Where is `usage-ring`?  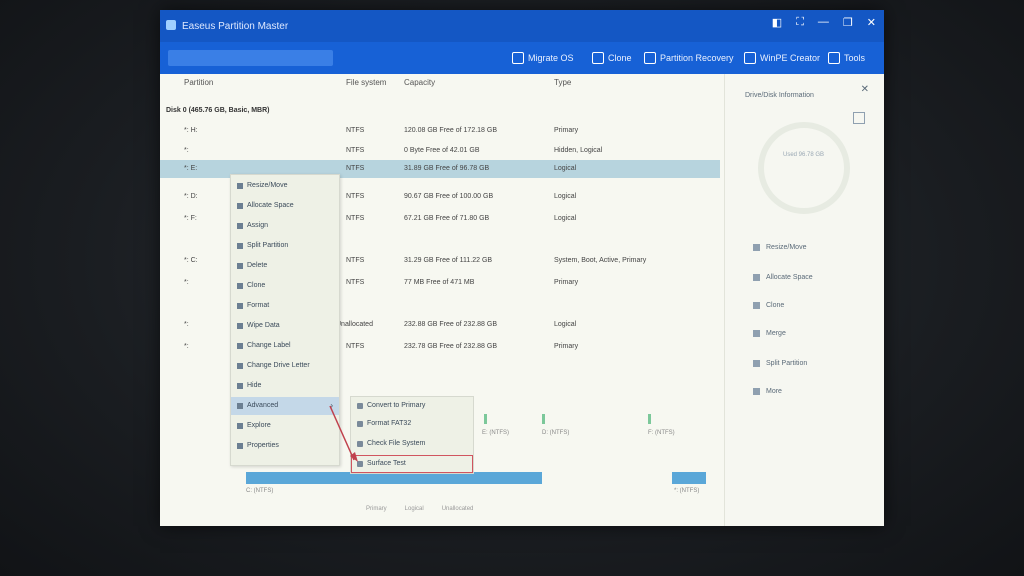
usage-ring is located at coordinates (804, 168).